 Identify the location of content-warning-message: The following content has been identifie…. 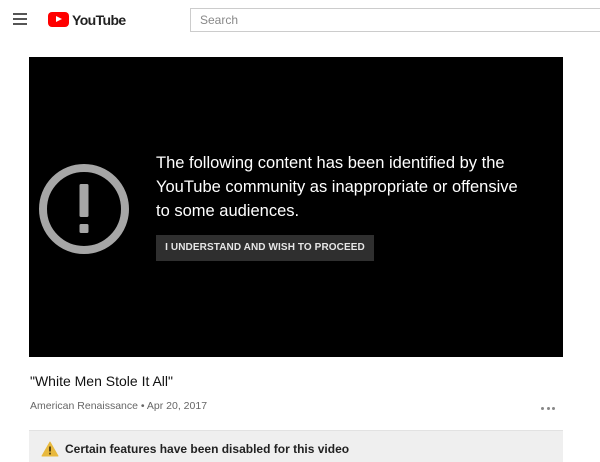
(337, 187).